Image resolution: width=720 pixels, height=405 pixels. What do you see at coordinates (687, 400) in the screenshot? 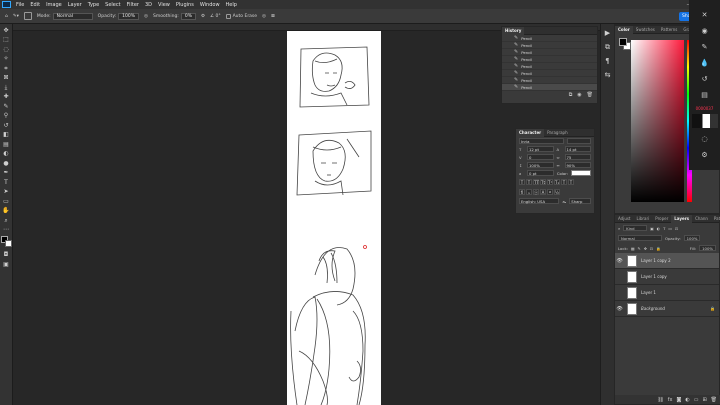
I see `adjustment-layer-icon: ◐` at bounding box center [687, 400].